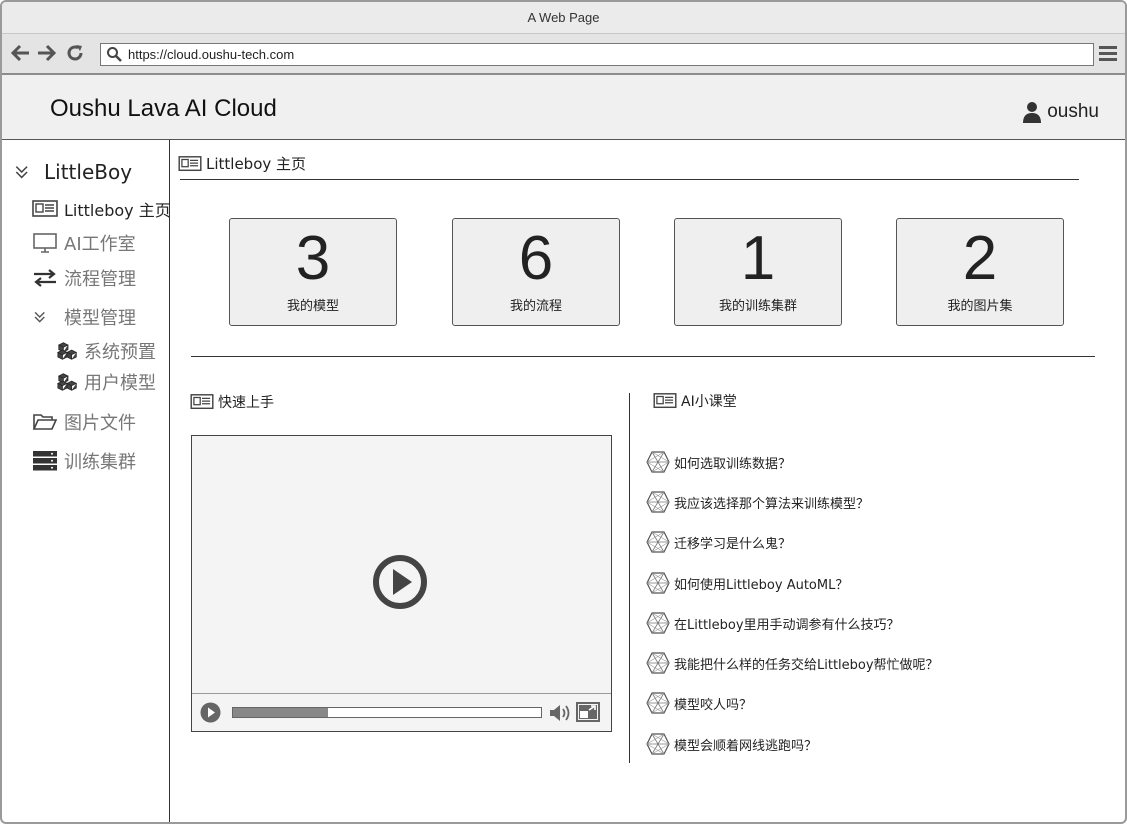 This screenshot has height=824, width=1127. Describe the element at coordinates (246, 403) in the screenshot. I see `quickstart-title: 快速上手` at that location.